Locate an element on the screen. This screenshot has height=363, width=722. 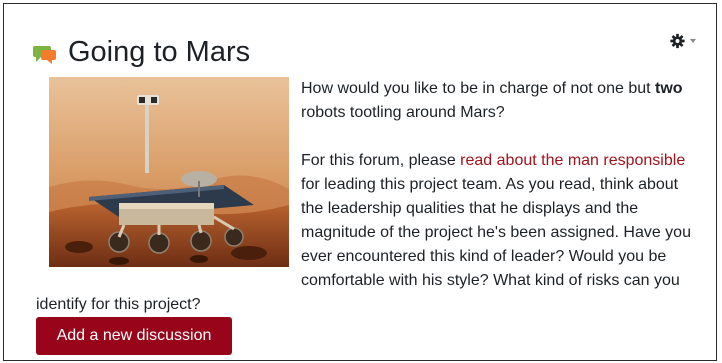
gear-icon is located at coordinates (677, 41).